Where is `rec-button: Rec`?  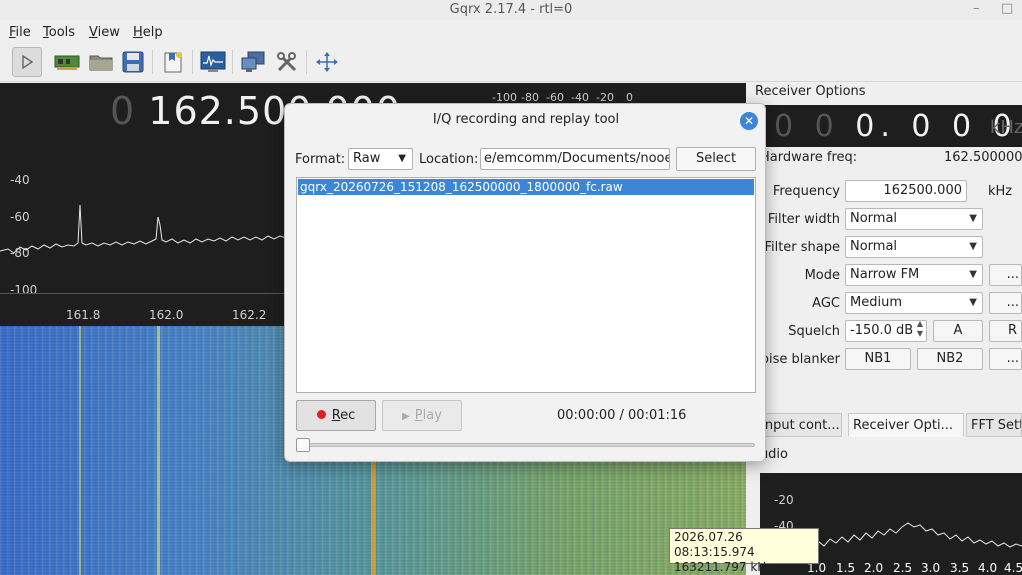
rec-button: Rec is located at coordinates (336, 415).